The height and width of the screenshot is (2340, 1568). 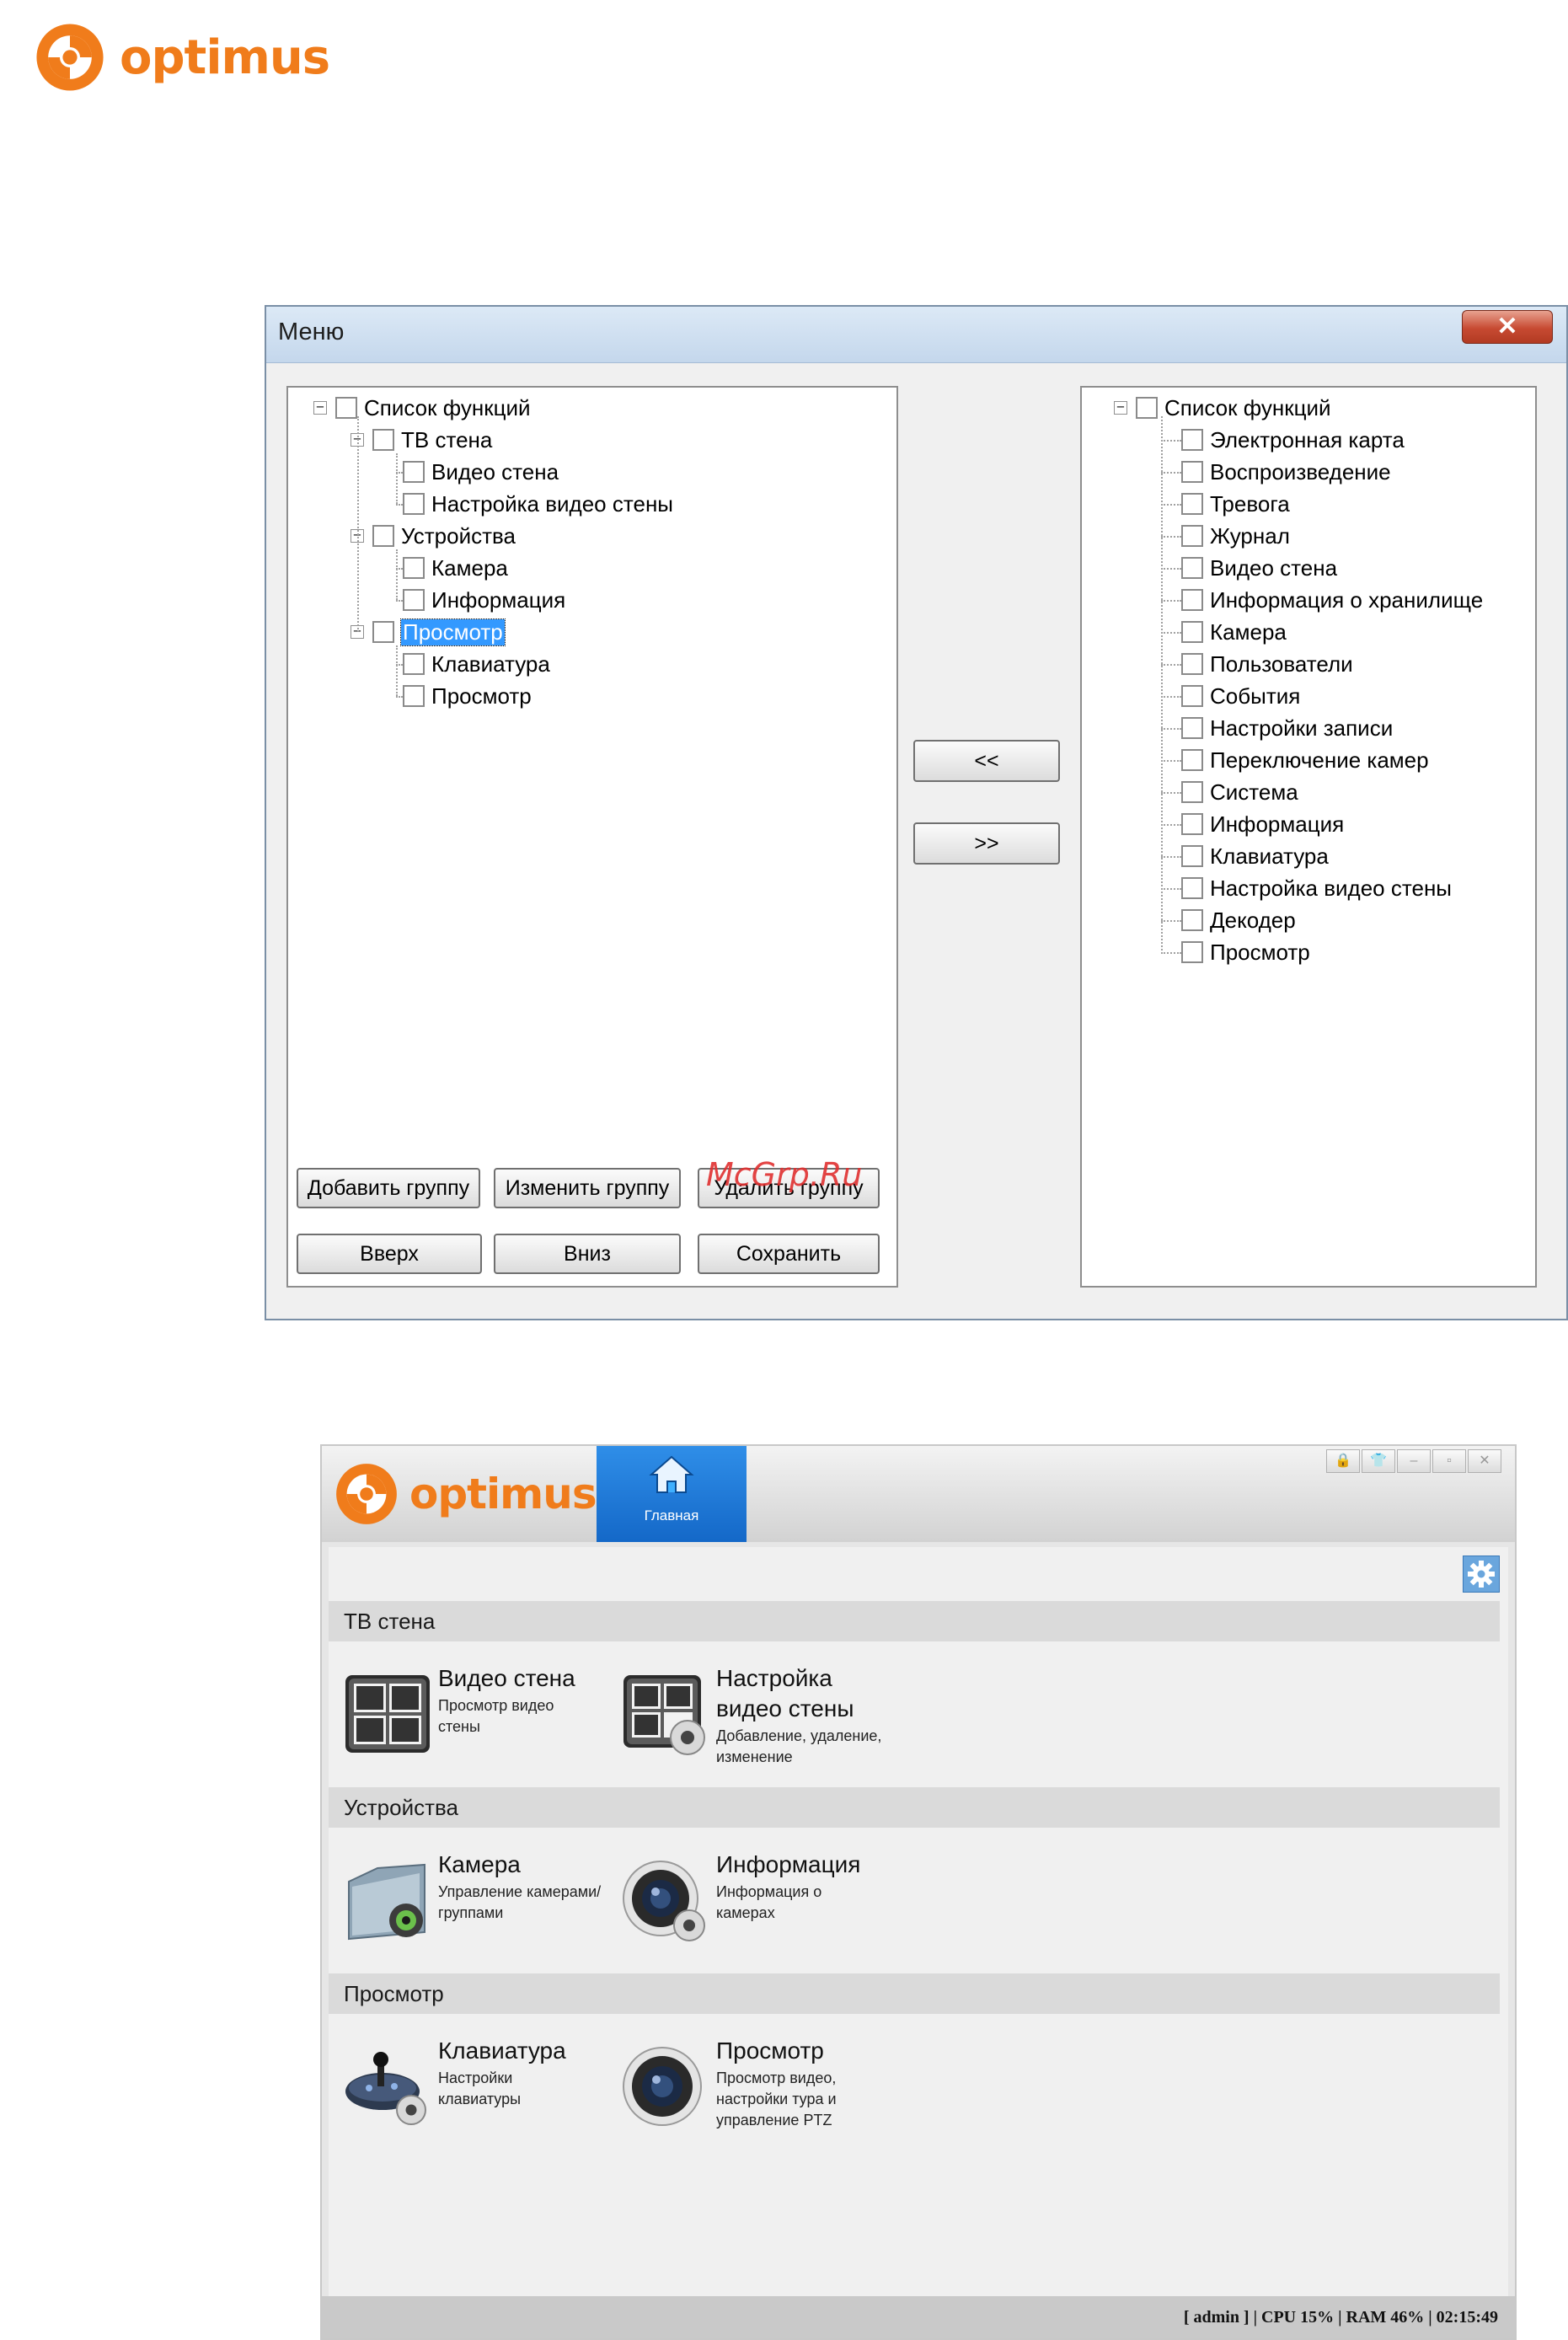 What do you see at coordinates (495, 472) in the screenshot?
I see `tree-item-label: Видео стена` at bounding box center [495, 472].